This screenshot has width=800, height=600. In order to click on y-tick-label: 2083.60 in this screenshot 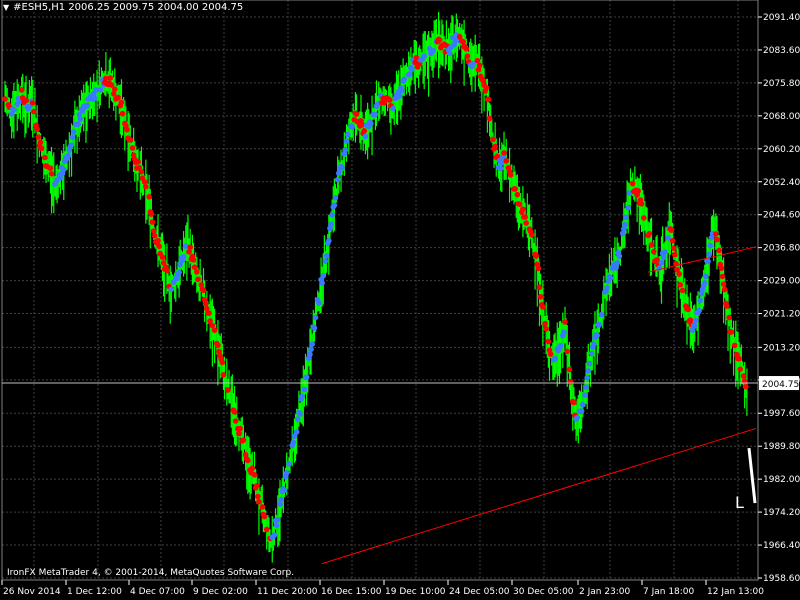, I will do `click(781, 51)`.